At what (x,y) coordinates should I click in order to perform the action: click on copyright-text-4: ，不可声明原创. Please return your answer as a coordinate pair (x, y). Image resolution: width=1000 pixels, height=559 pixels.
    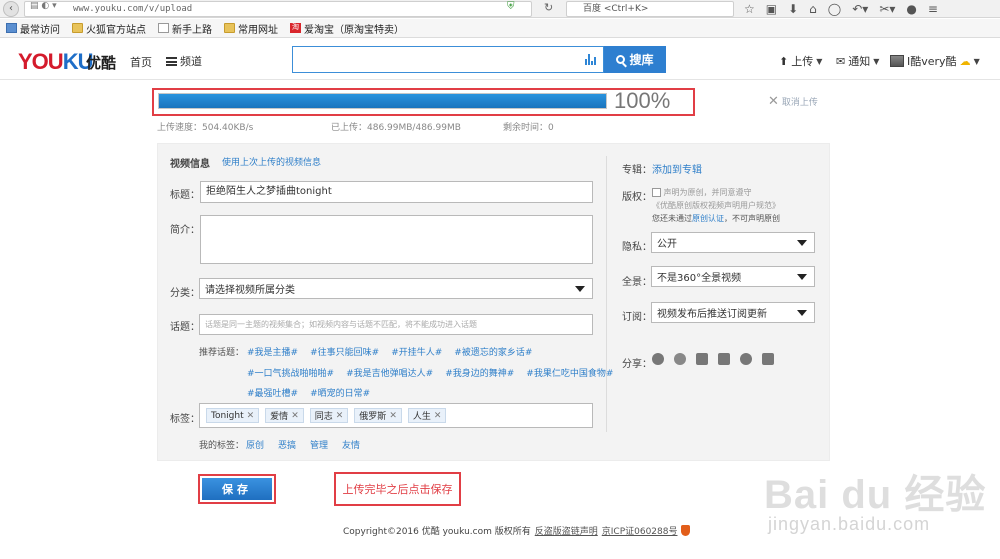
    Looking at the image, I should click on (752, 218).